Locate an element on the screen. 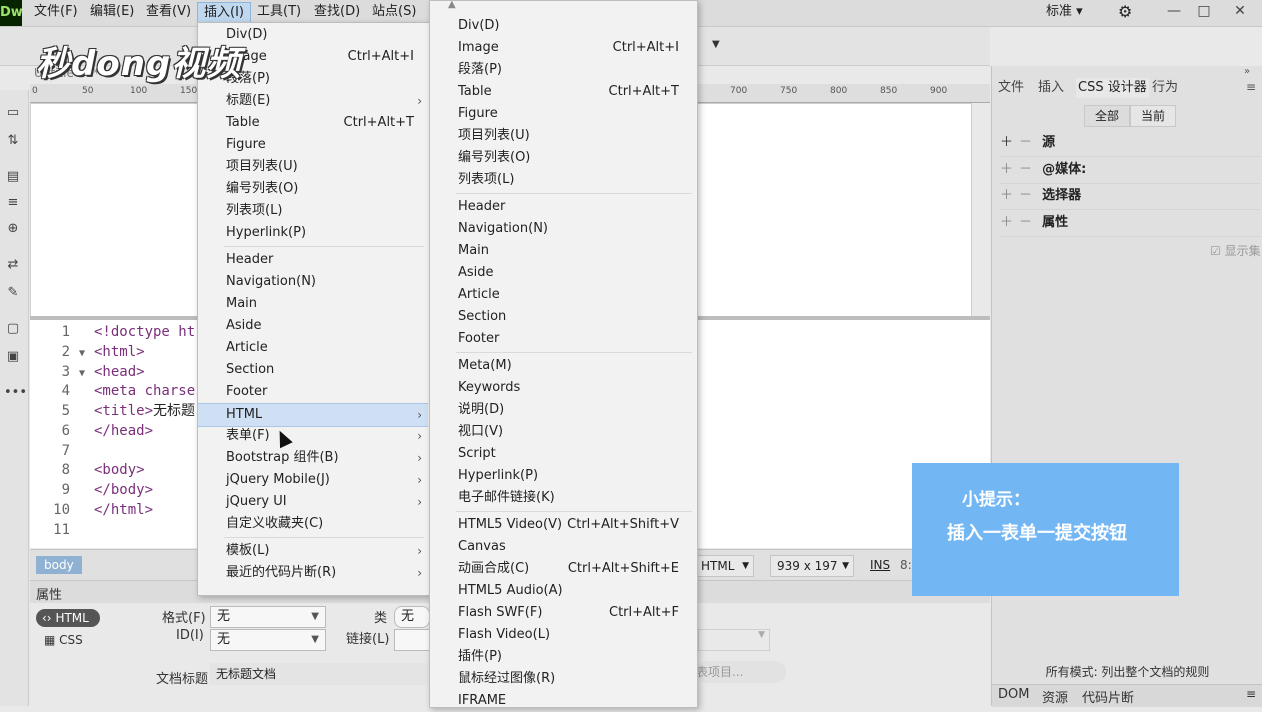  format-select: 无 ▼ is located at coordinates (268, 617).